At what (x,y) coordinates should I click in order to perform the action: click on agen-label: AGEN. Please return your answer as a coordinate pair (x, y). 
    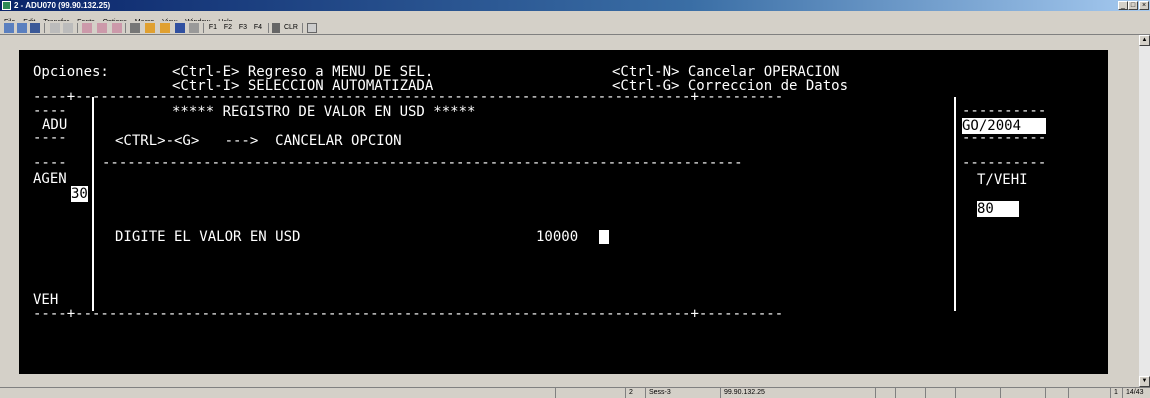
    Looking at the image, I should click on (50, 179).